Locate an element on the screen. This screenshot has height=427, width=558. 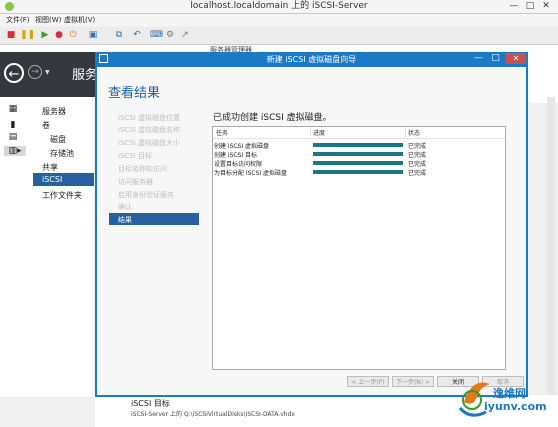
watermark-site-url: iyunv.com is located at coordinates (515, 406).